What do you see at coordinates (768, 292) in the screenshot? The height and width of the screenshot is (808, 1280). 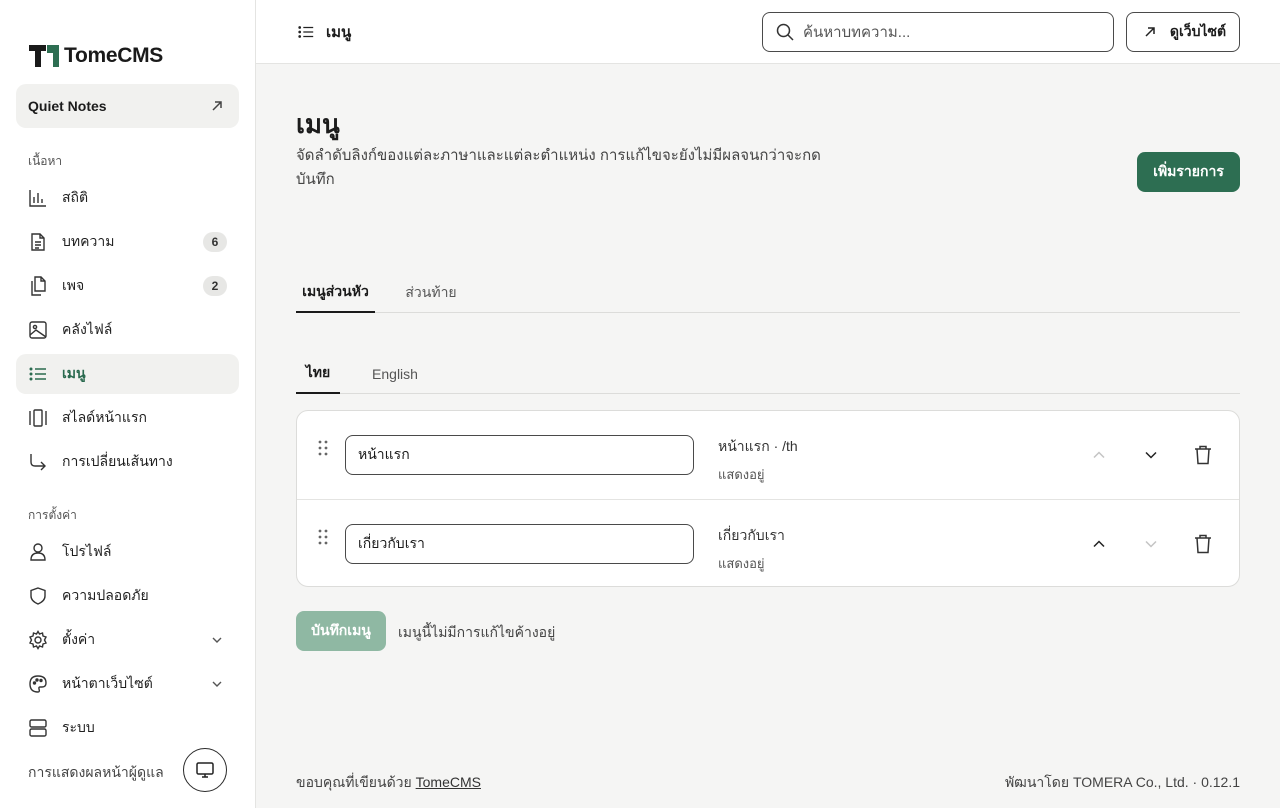 I see `location-tabs: เมนูส่วนหัว ส่วนท้าย` at bounding box center [768, 292].